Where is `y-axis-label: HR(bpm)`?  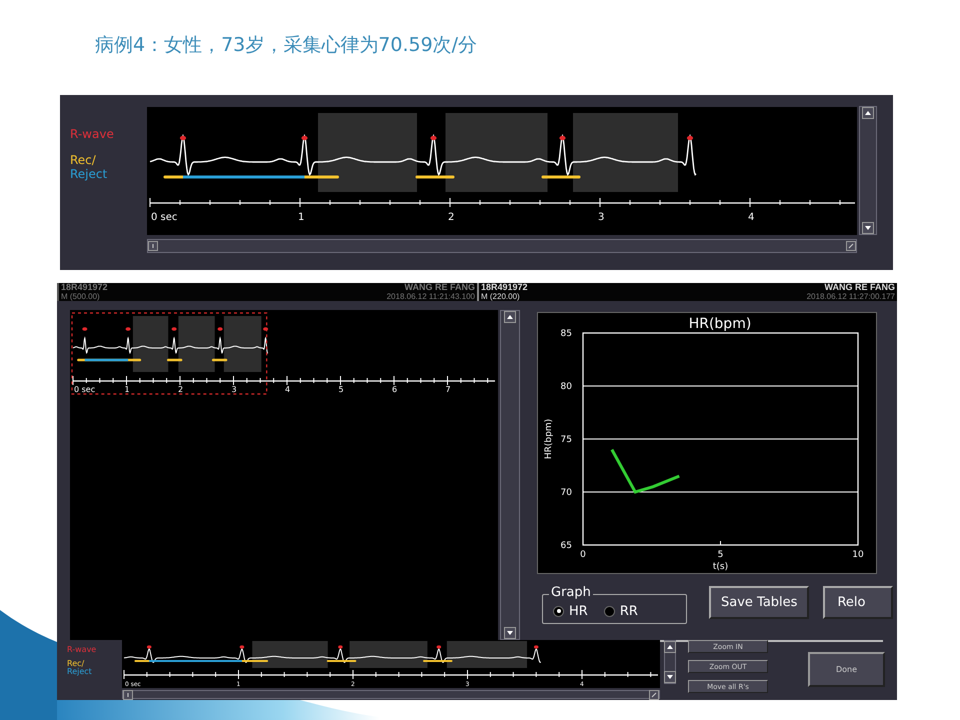
y-axis-label: HR(bpm) is located at coordinates (549, 439).